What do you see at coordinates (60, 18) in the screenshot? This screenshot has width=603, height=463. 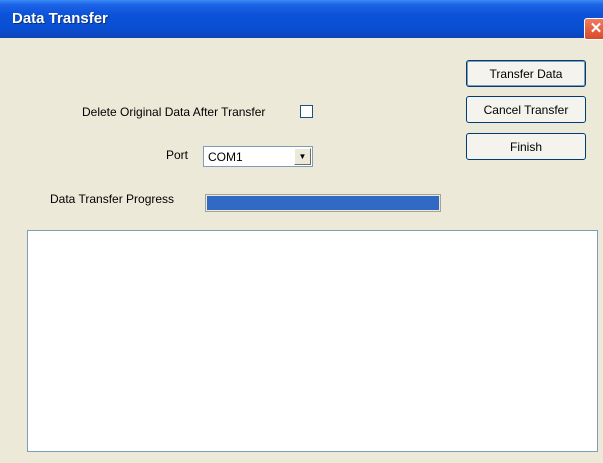 I see `window-title: Data Transfer` at bounding box center [60, 18].